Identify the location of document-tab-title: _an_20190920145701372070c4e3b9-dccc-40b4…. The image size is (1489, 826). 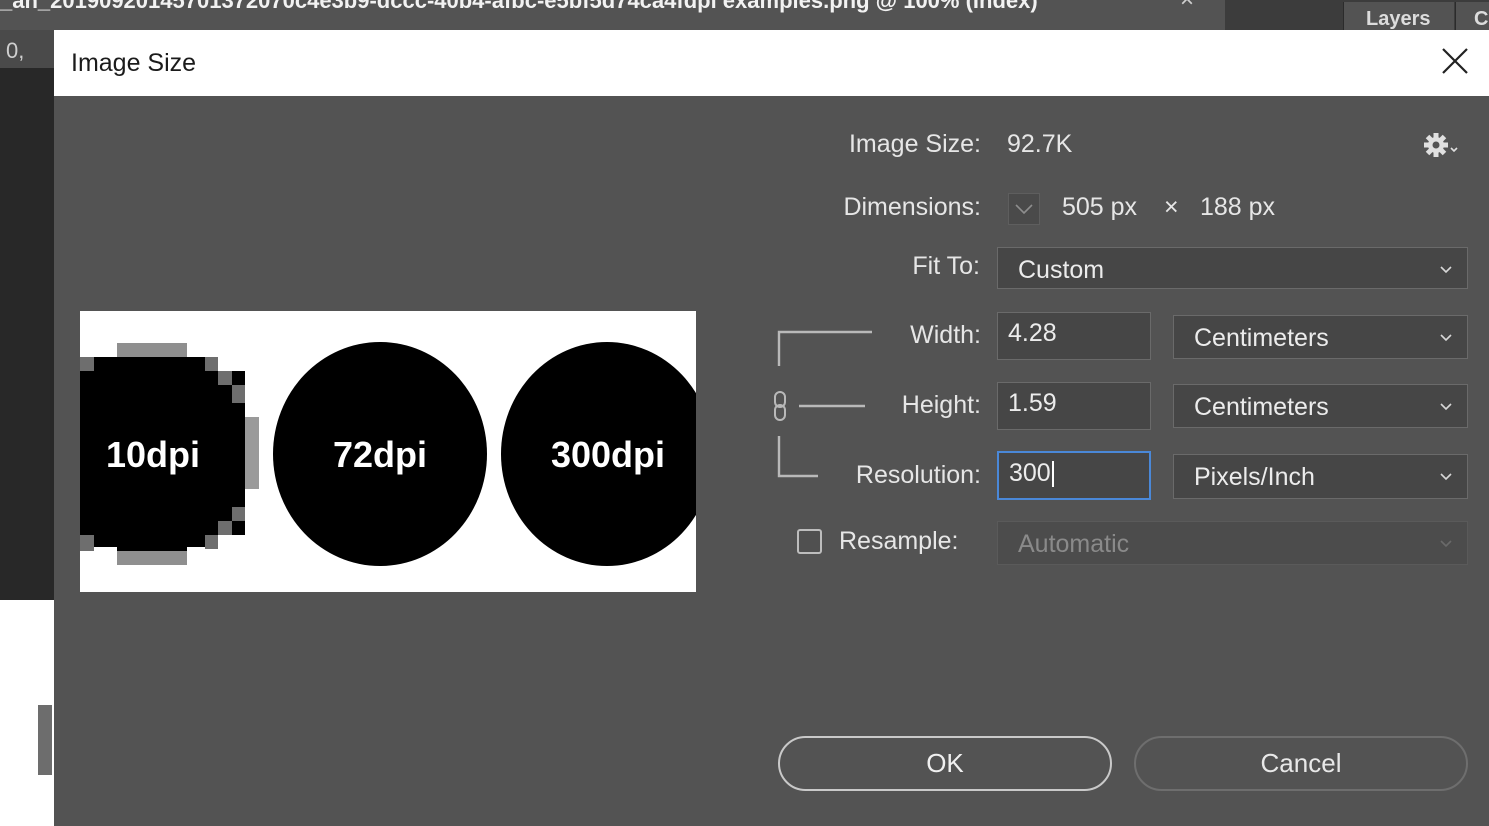
(519, 6).